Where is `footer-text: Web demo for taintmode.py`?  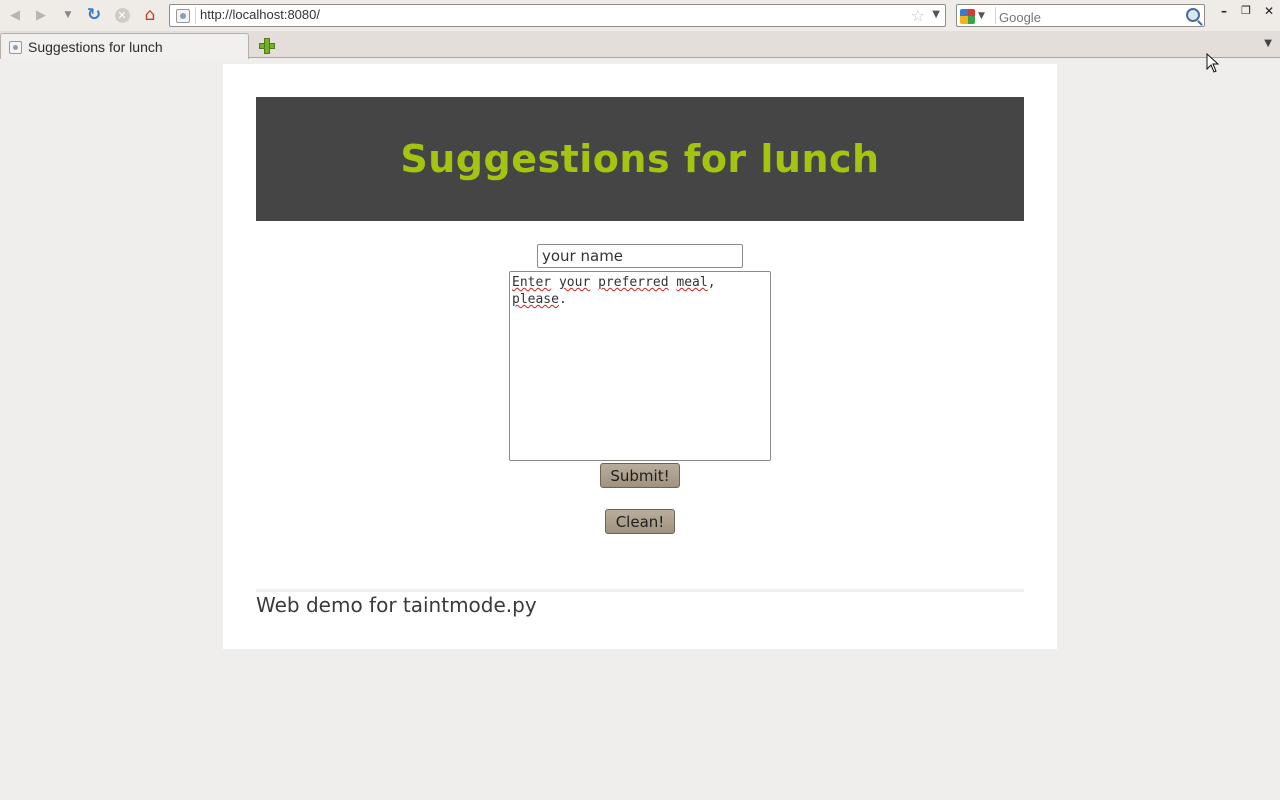 footer-text: Web demo for taintmode.py is located at coordinates (396, 605).